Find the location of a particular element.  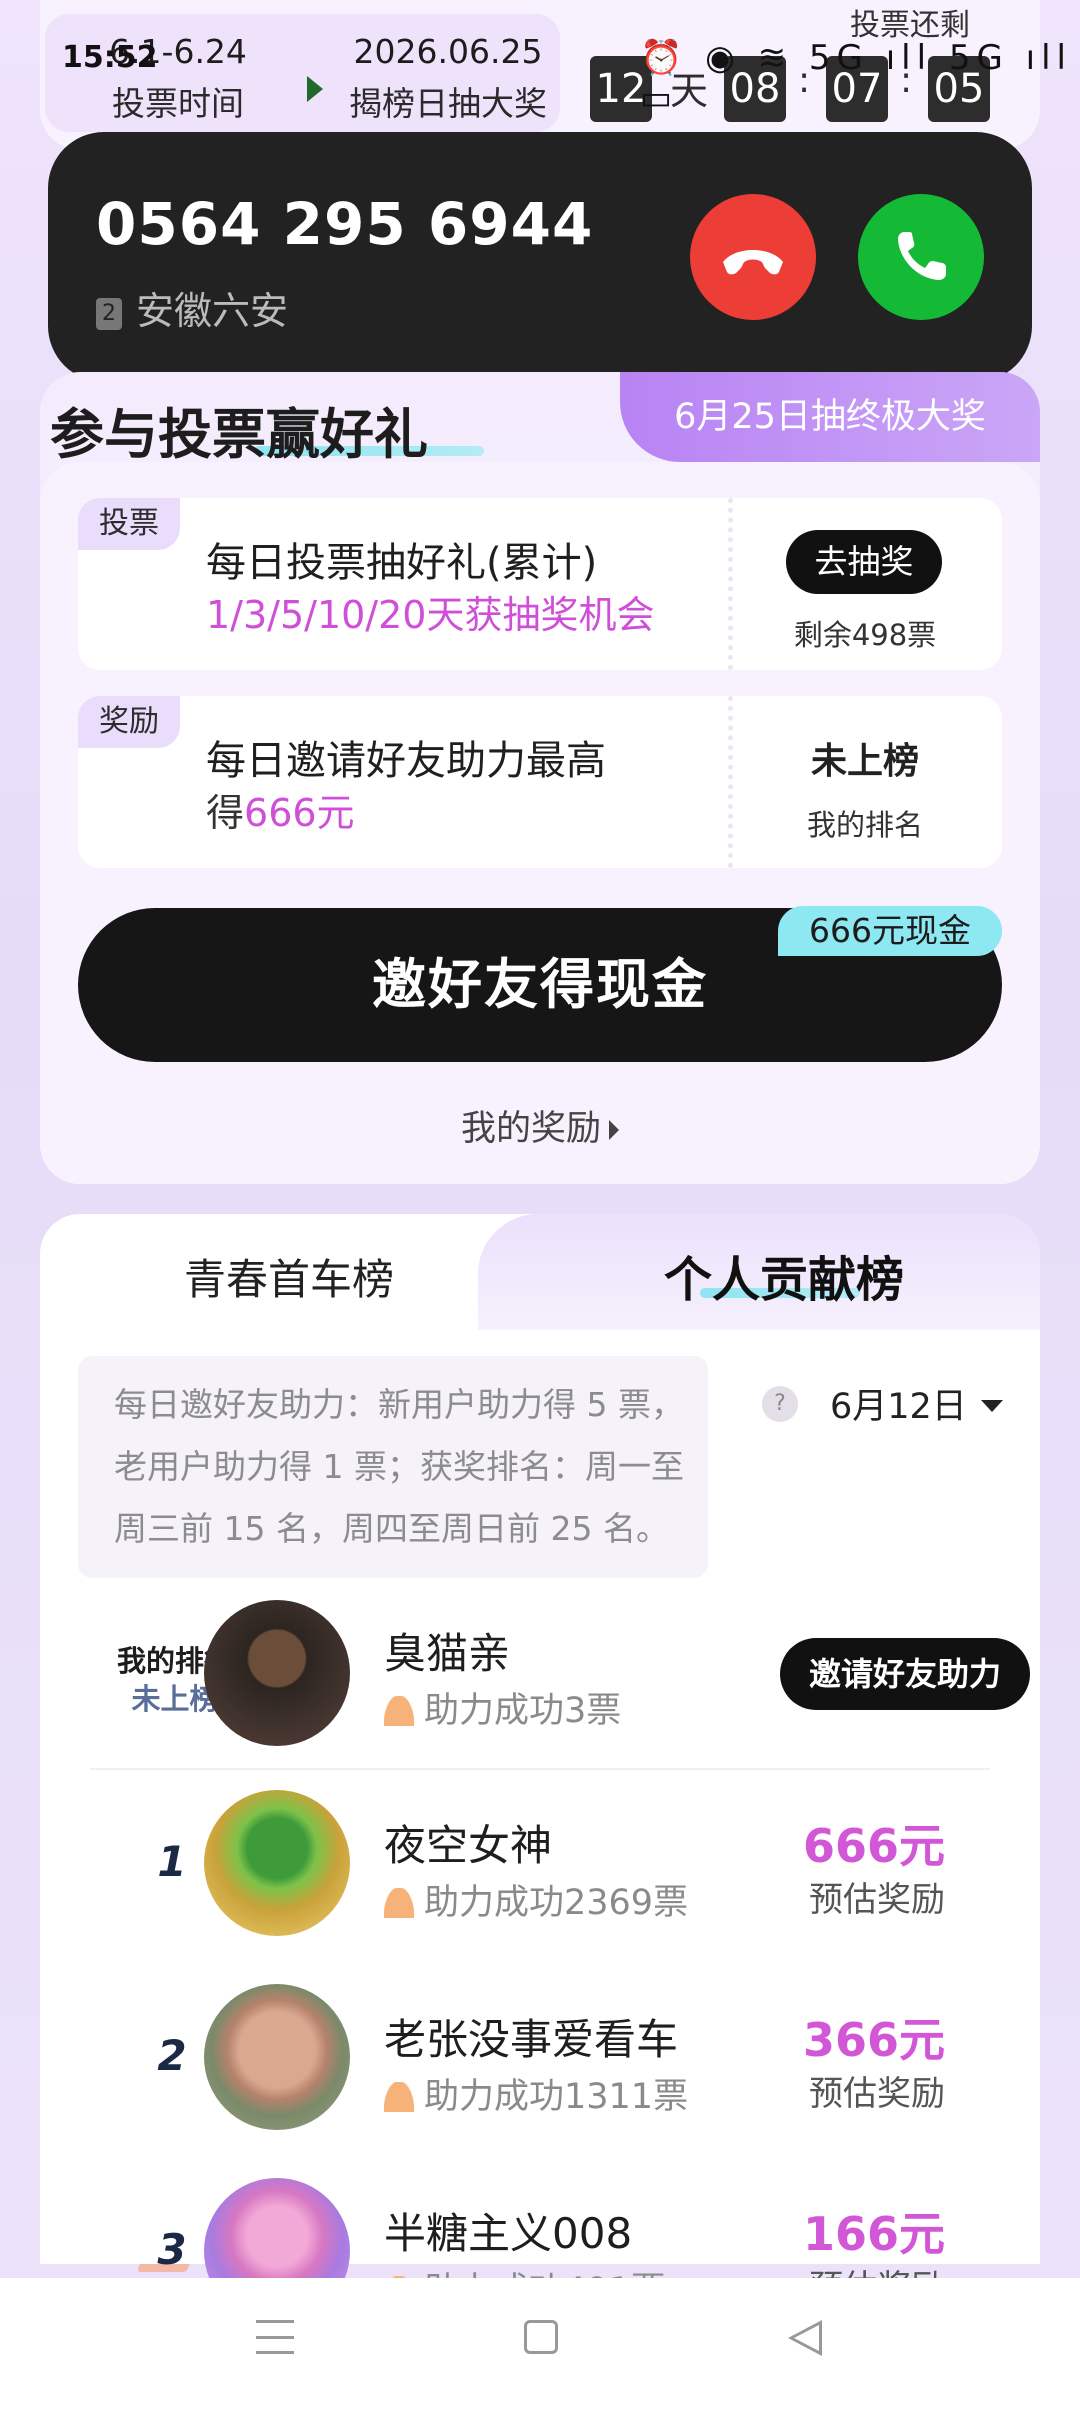

chevron-down-icon is located at coordinates (991, 1406).